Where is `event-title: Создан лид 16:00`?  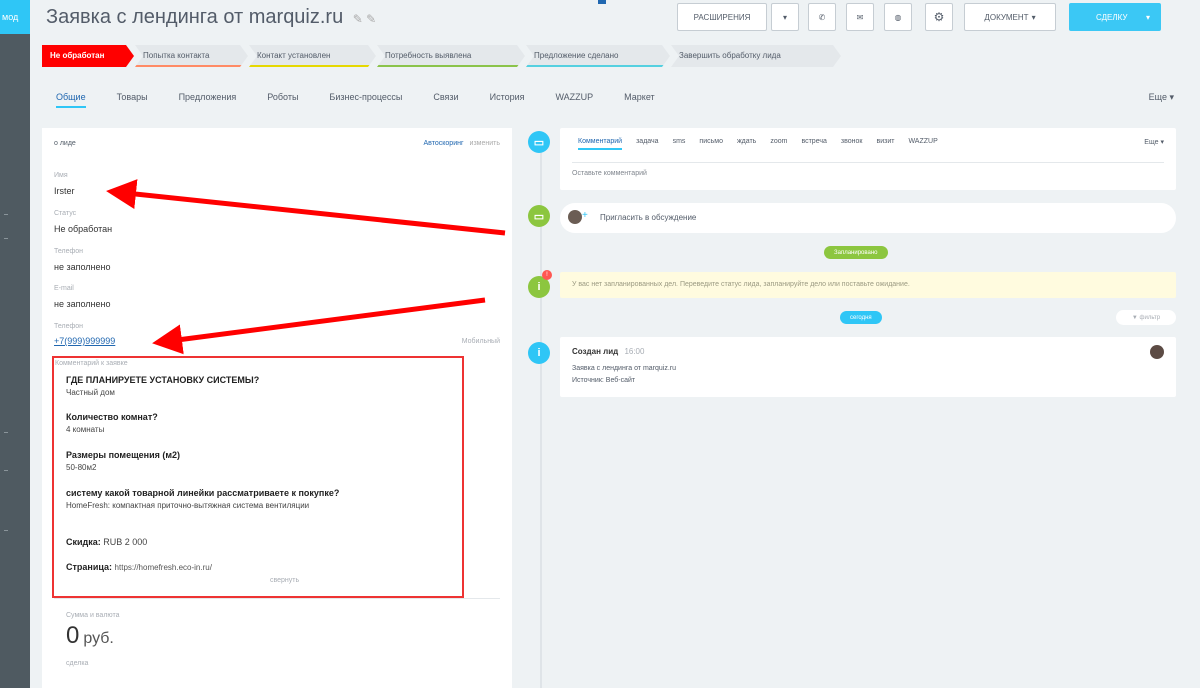 event-title: Создан лид 16:00 is located at coordinates (608, 351).